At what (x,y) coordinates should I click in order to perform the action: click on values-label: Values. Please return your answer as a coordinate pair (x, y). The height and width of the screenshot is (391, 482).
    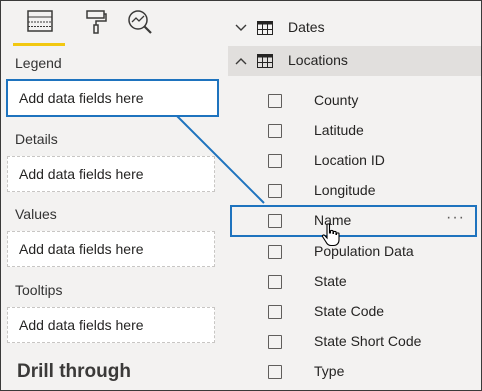
    Looking at the image, I should click on (36, 214).